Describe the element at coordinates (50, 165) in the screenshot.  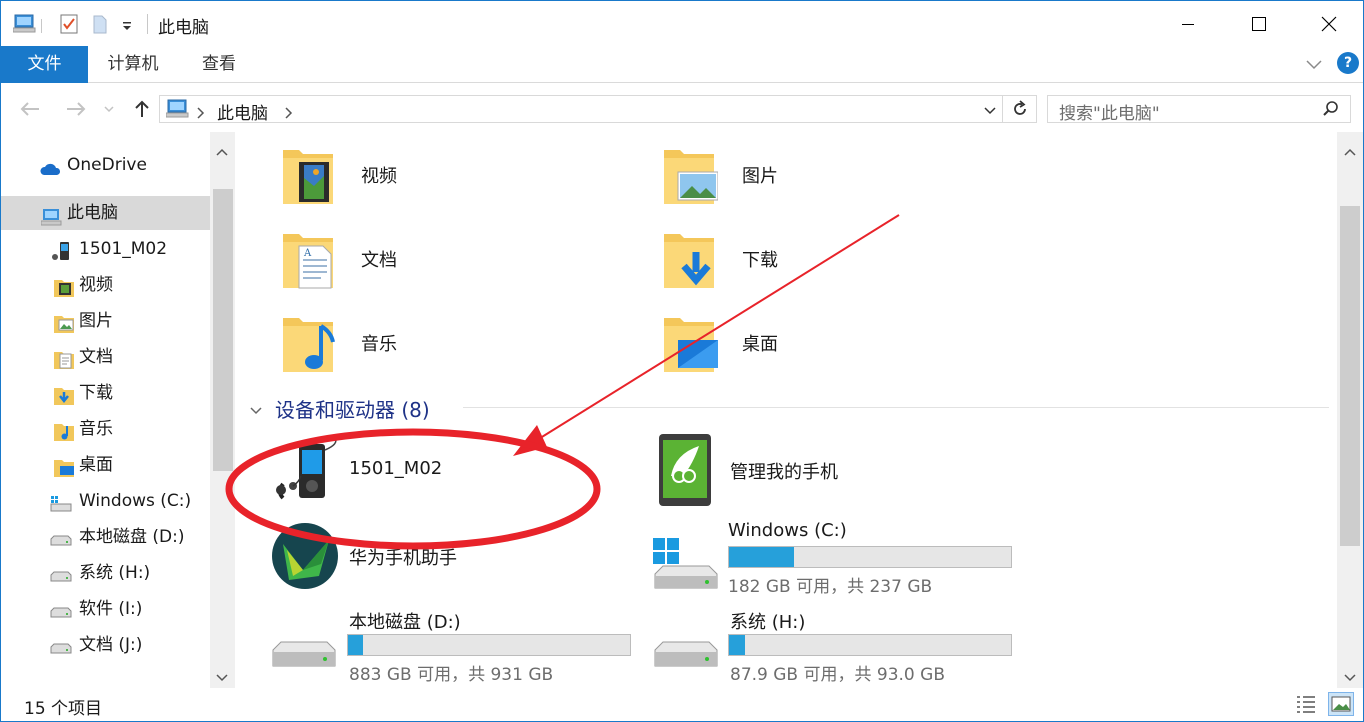
I see `cloud-icon` at that location.